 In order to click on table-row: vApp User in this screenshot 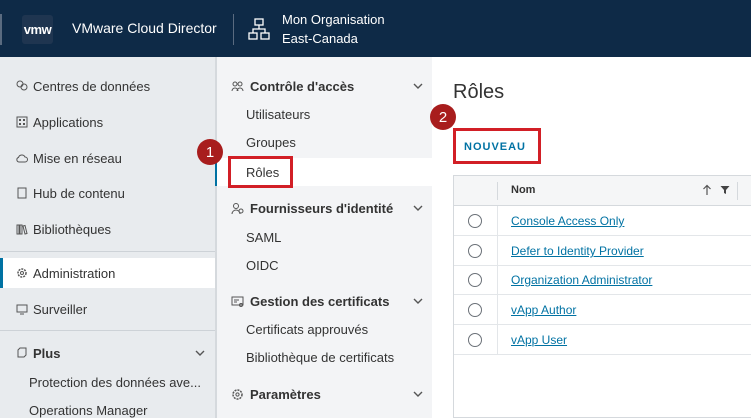, I will do `click(602, 340)`.